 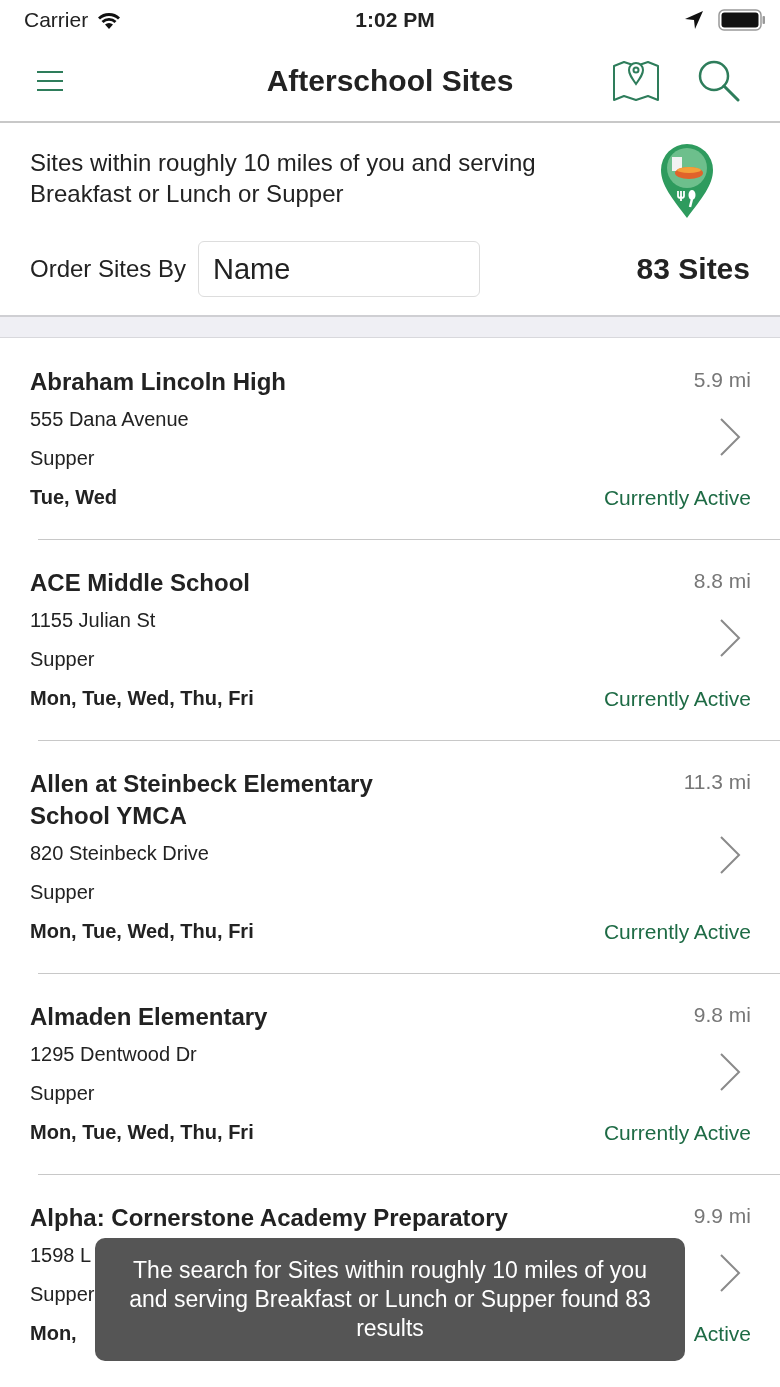 I want to click on site-distance: 9.8 mi, so click(x=722, y=1015).